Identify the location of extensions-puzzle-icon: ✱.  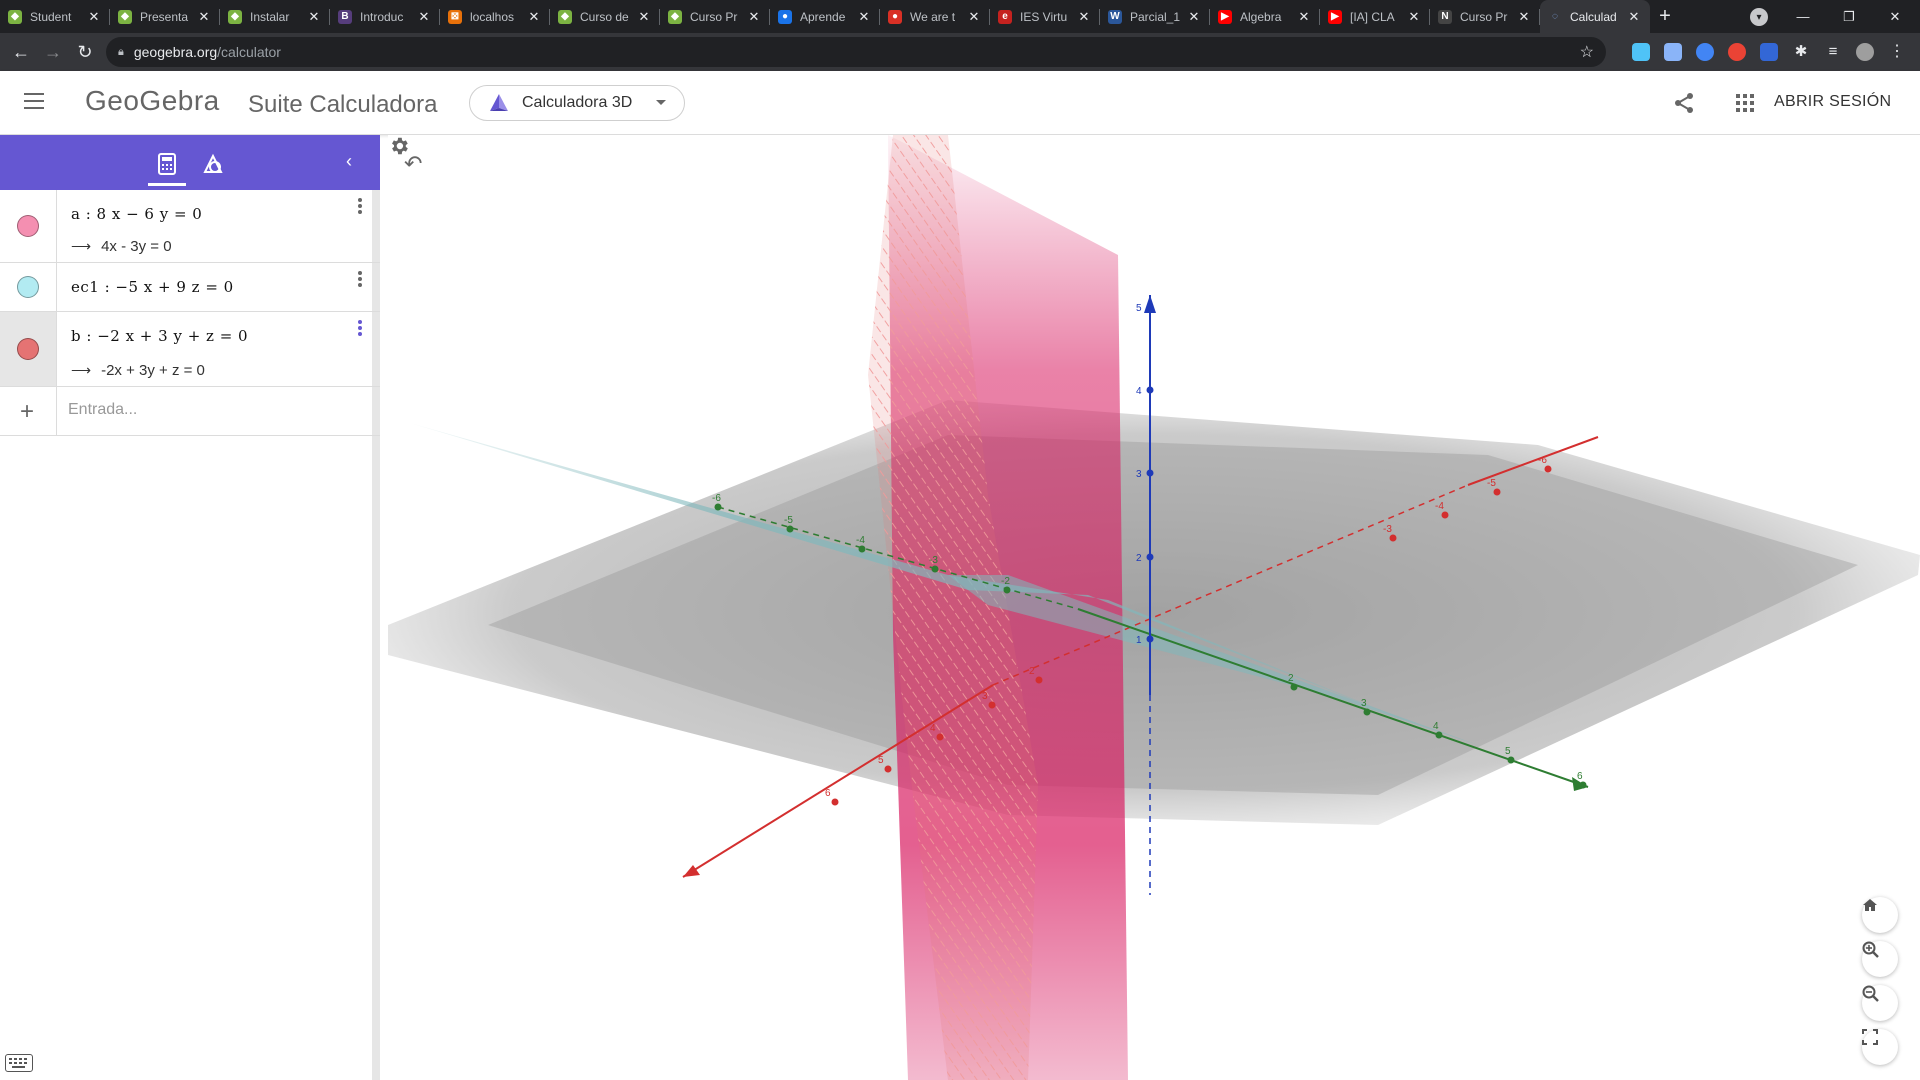
(1801, 52).